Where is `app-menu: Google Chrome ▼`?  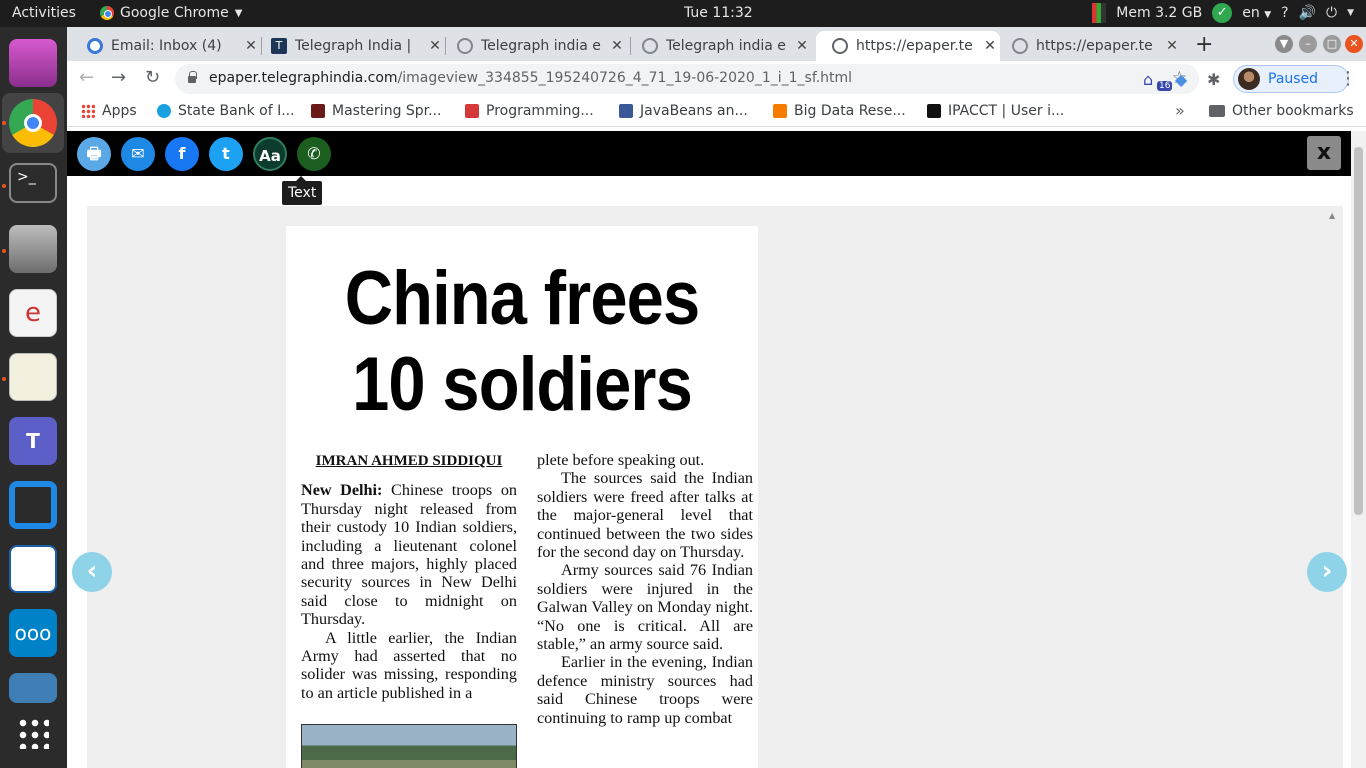
app-menu: Google Chrome ▼ is located at coordinates (171, 13).